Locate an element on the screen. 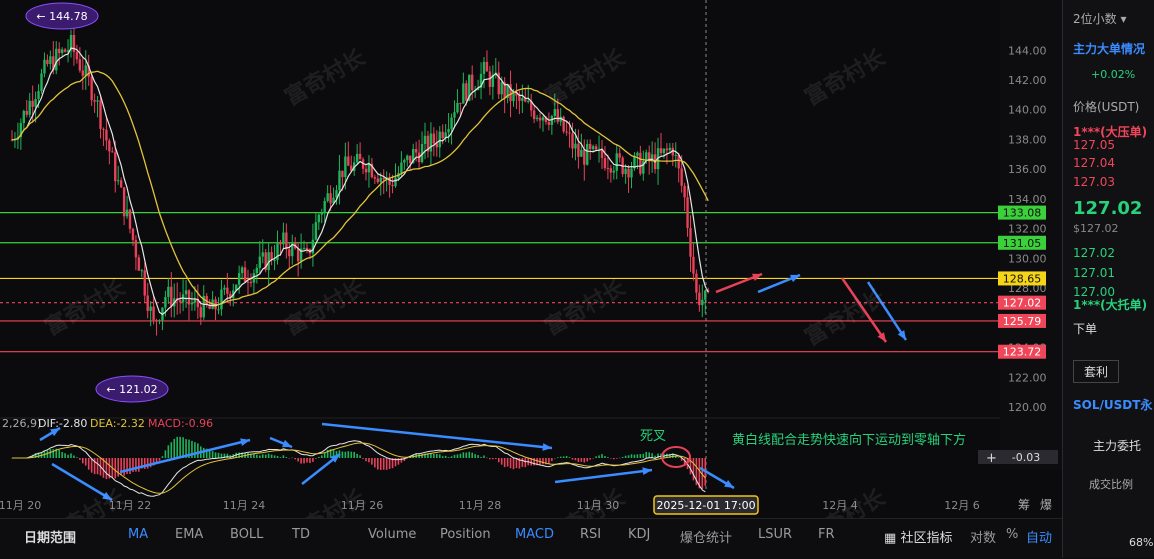  ema-button: EMA is located at coordinates (189, 534).